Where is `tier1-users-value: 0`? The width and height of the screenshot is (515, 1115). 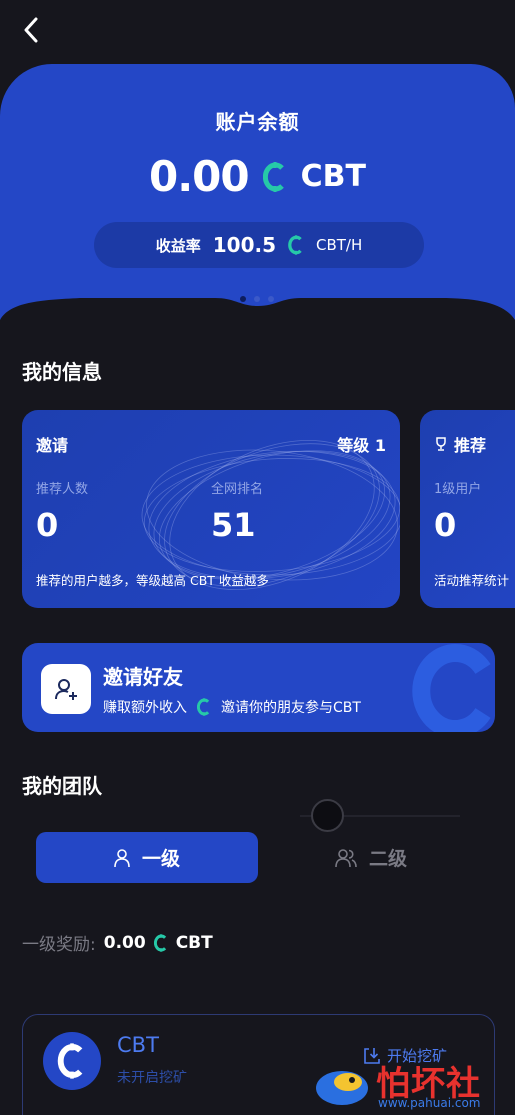
tier1-users-value: 0 is located at coordinates (445, 525).